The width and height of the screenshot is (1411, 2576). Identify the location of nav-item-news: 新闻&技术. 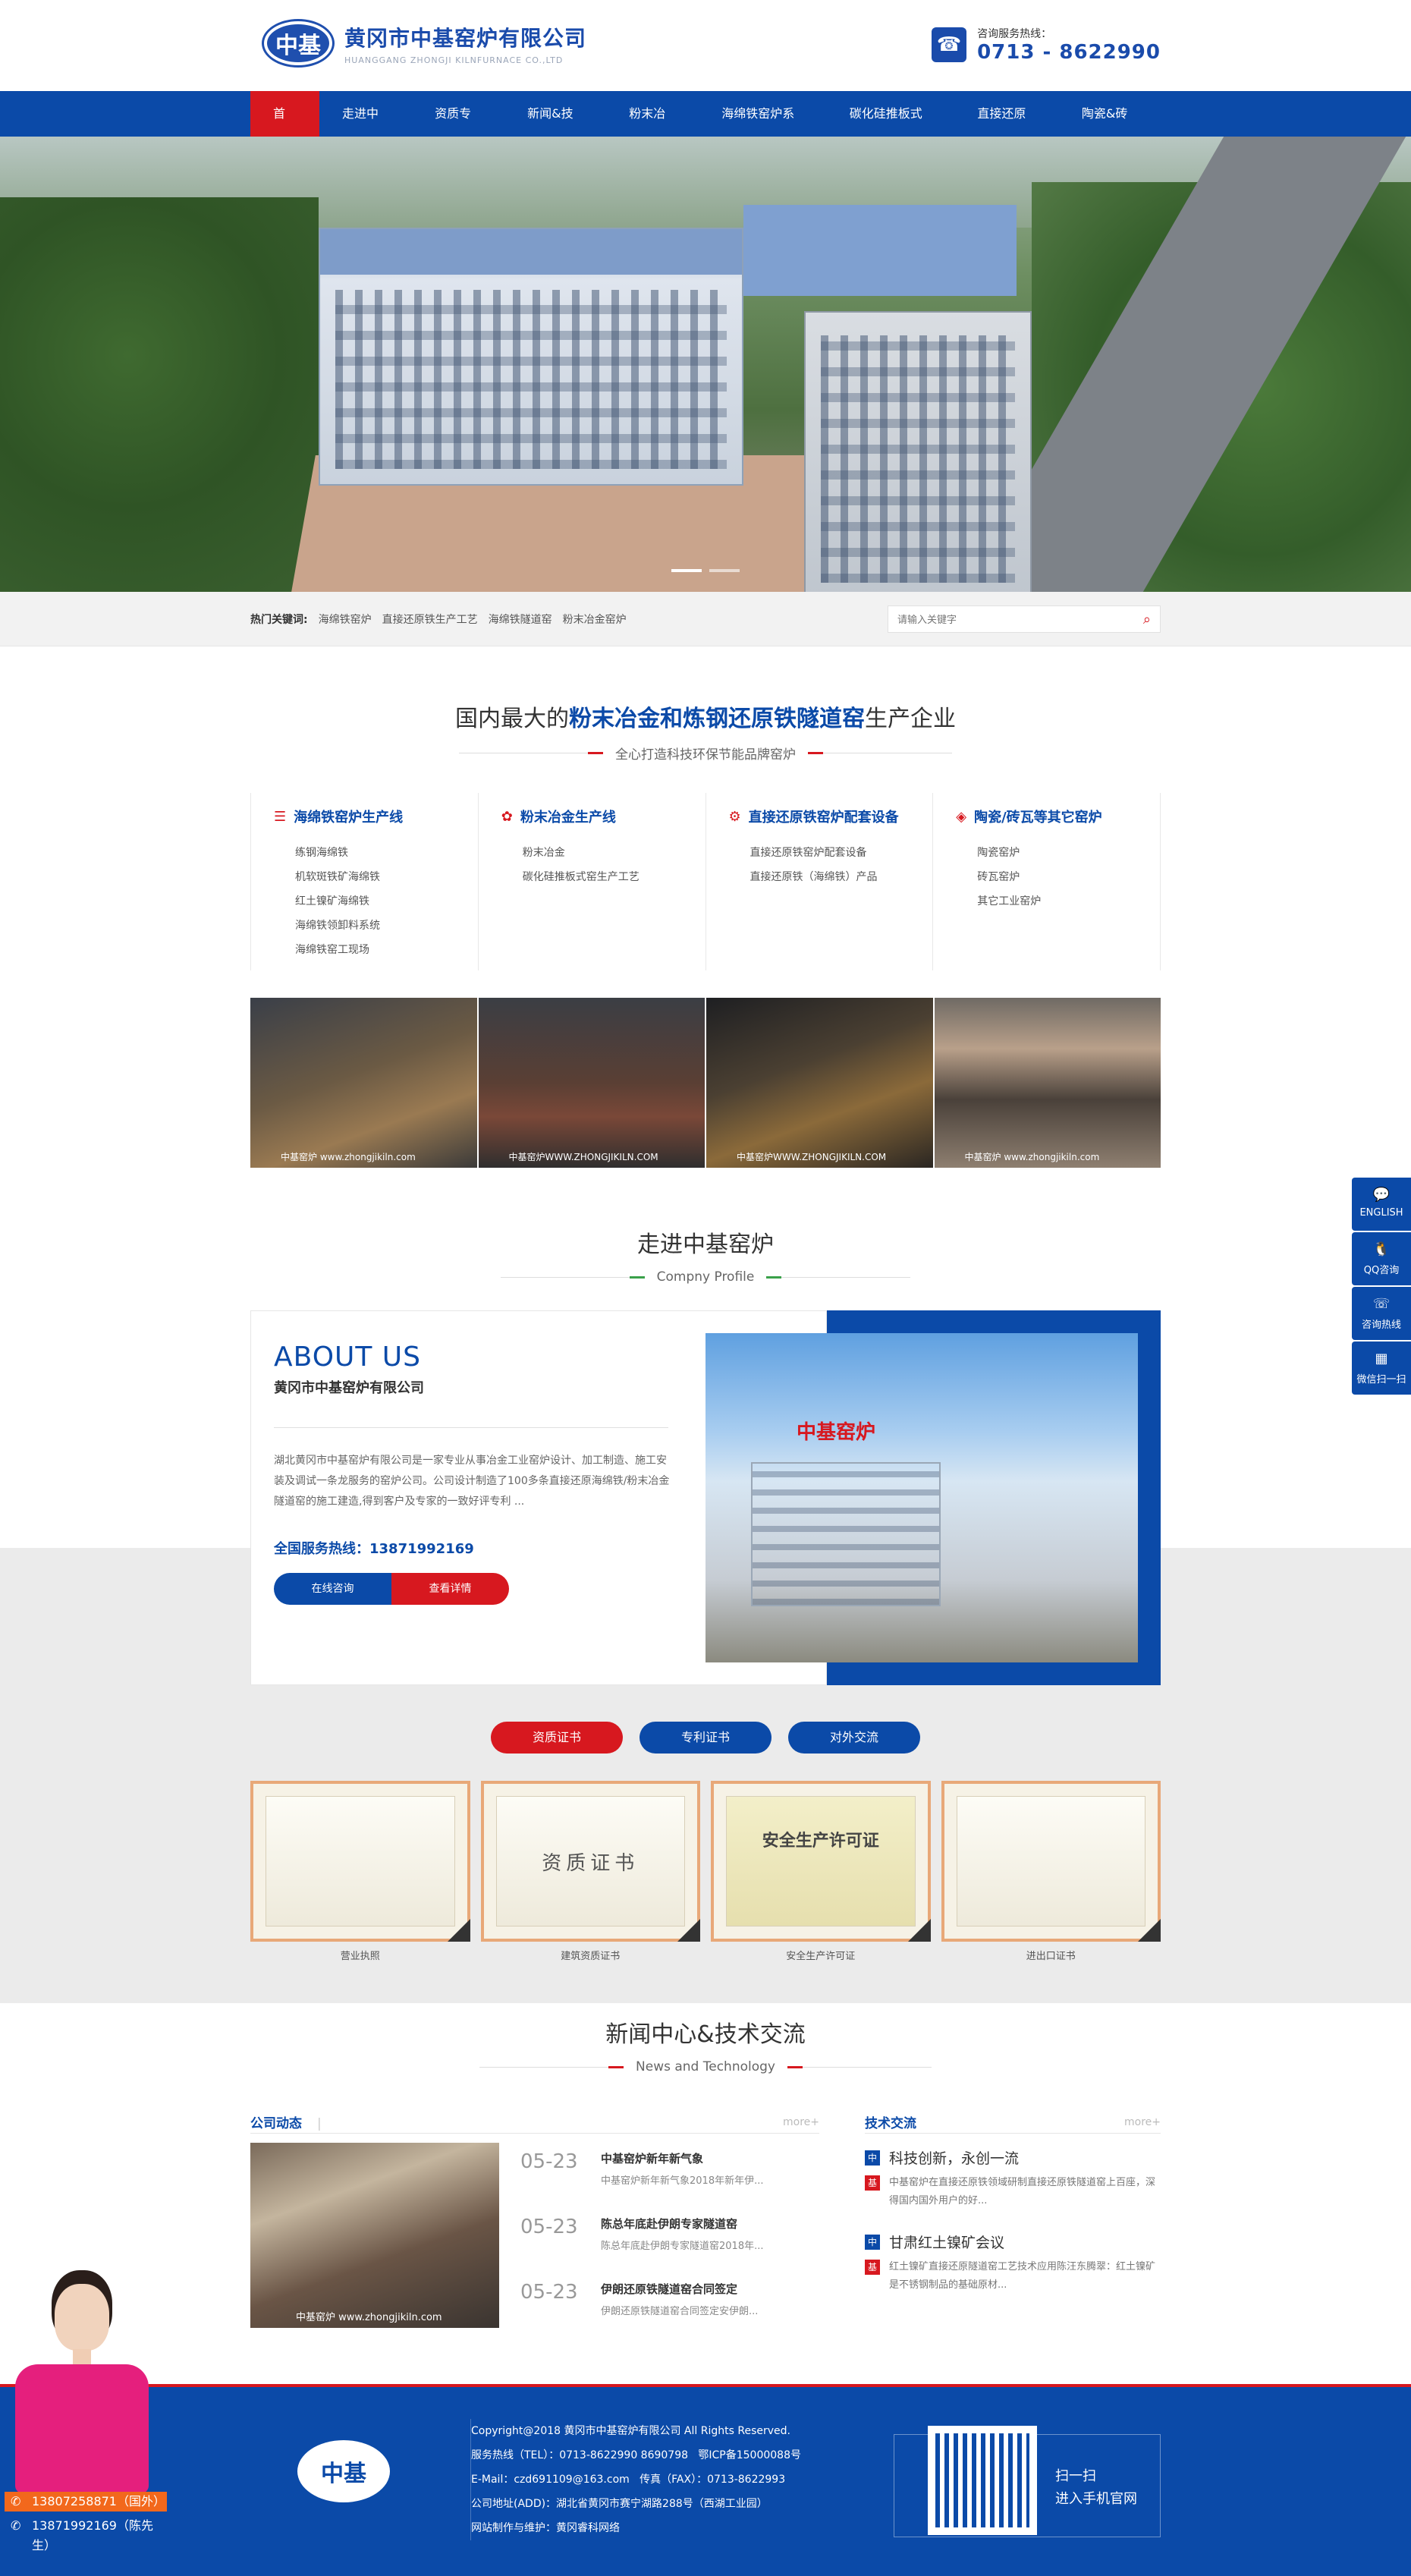
(555, 128).